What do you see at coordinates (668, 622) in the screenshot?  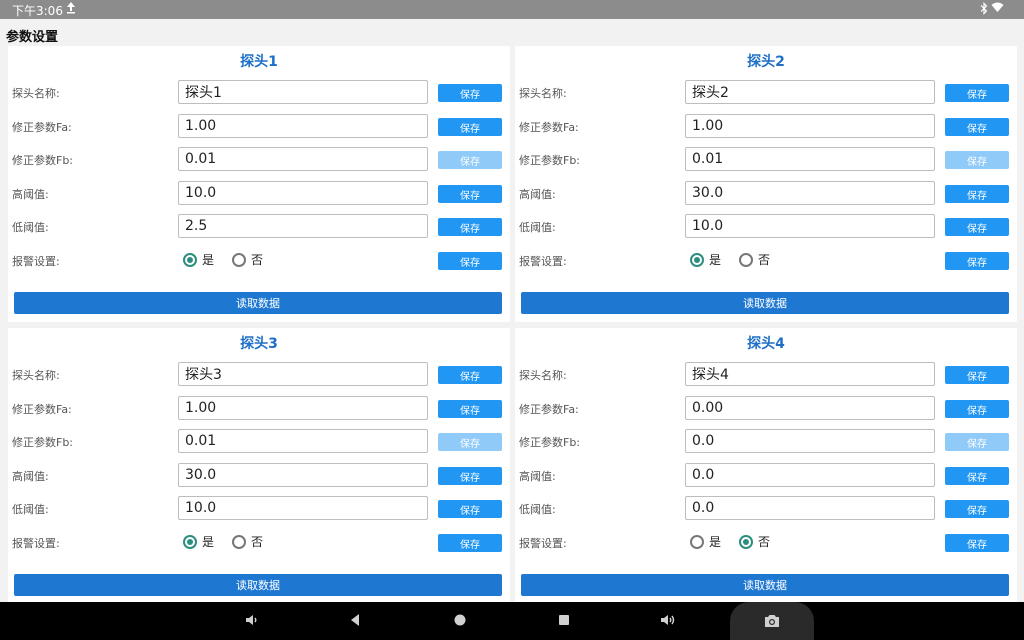 I see `volume-up-icon` at bounding box center [668, 622].